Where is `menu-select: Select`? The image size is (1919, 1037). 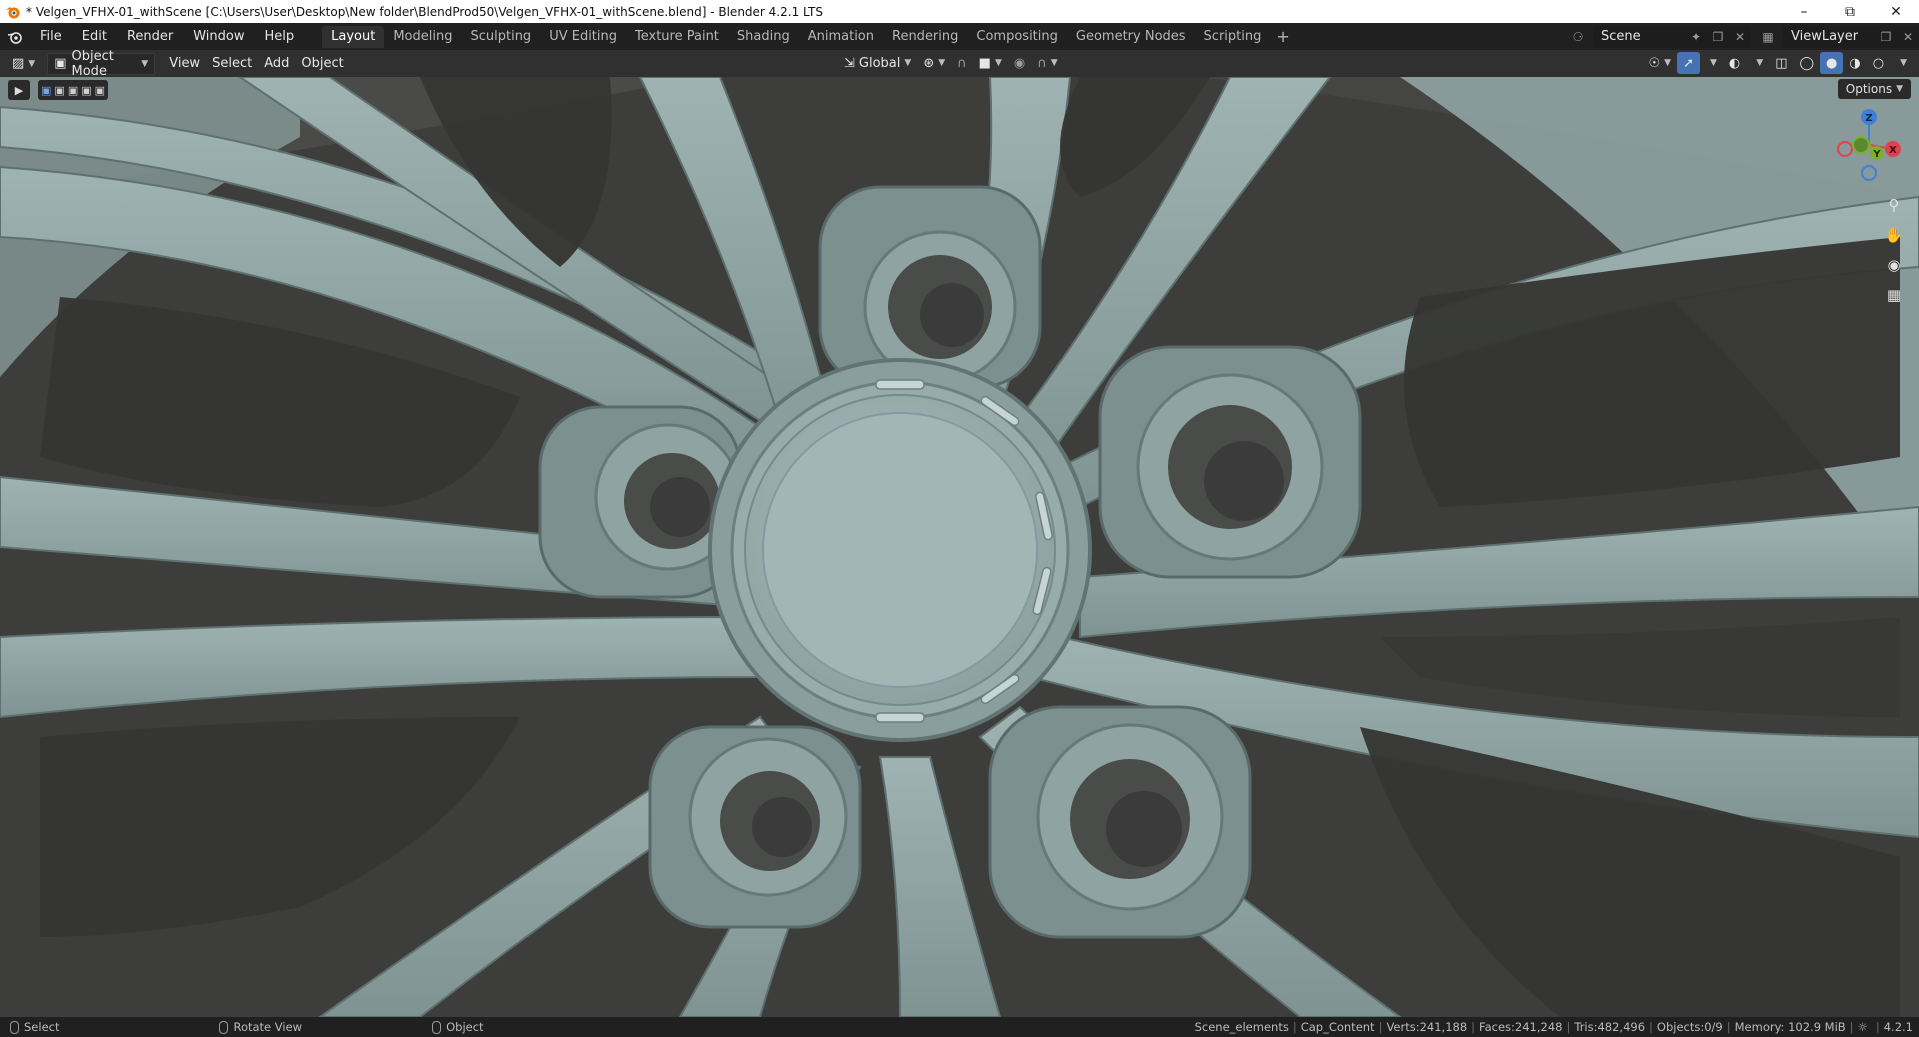
menu-select: Select is located at coordinates (232, 64).